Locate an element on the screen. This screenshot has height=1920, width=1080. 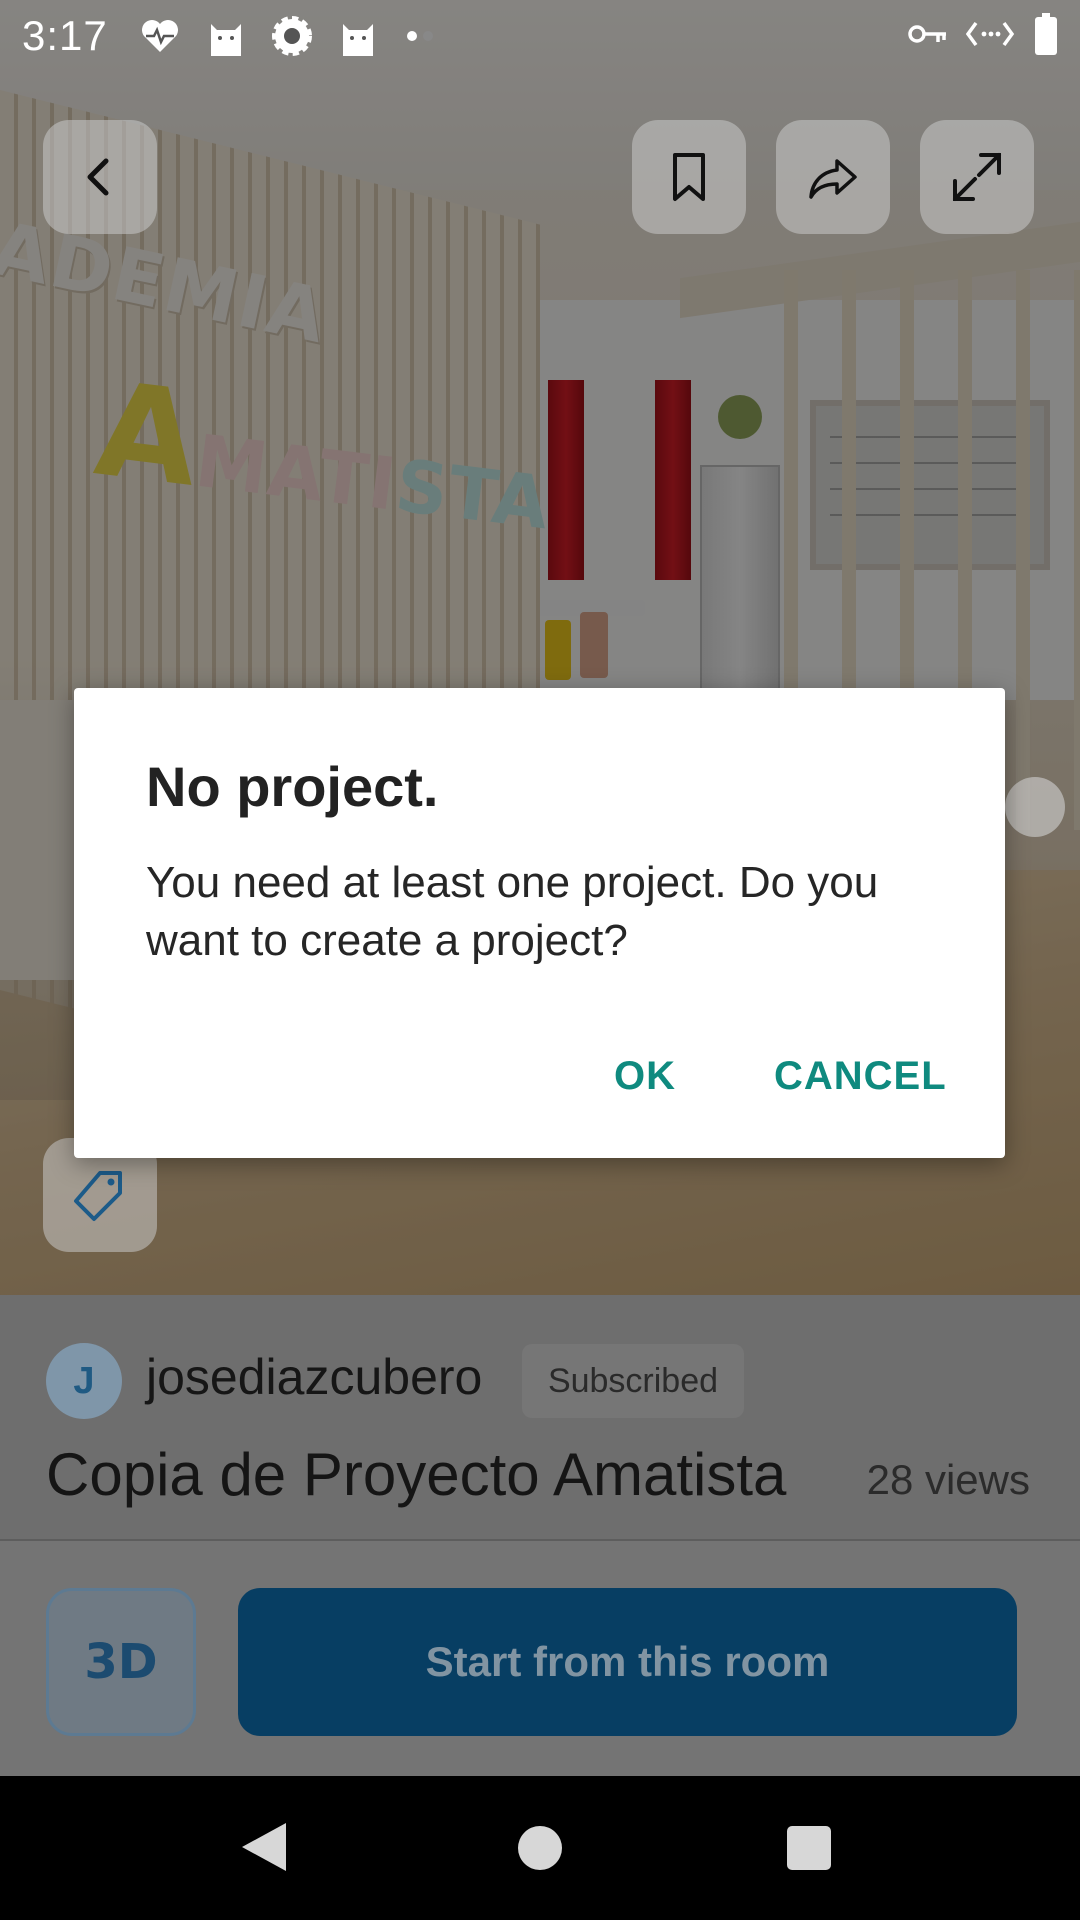
vpn-key-icon is located at coordinates (928, 36).